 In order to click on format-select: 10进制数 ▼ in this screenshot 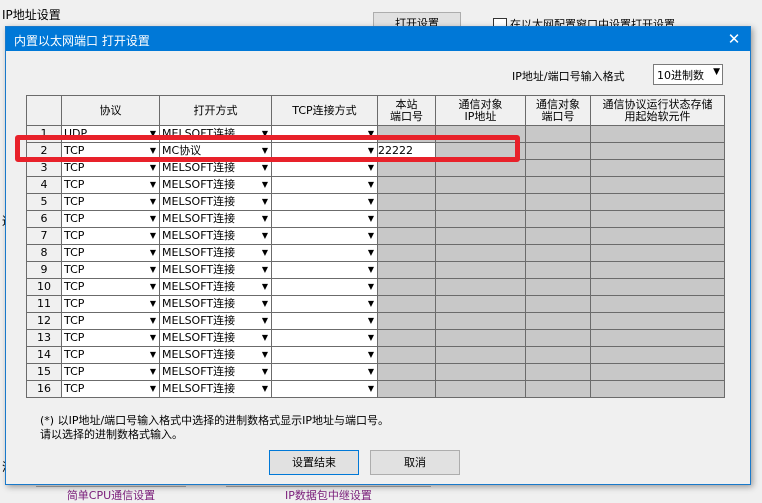, I will do `click(688, 74)`.